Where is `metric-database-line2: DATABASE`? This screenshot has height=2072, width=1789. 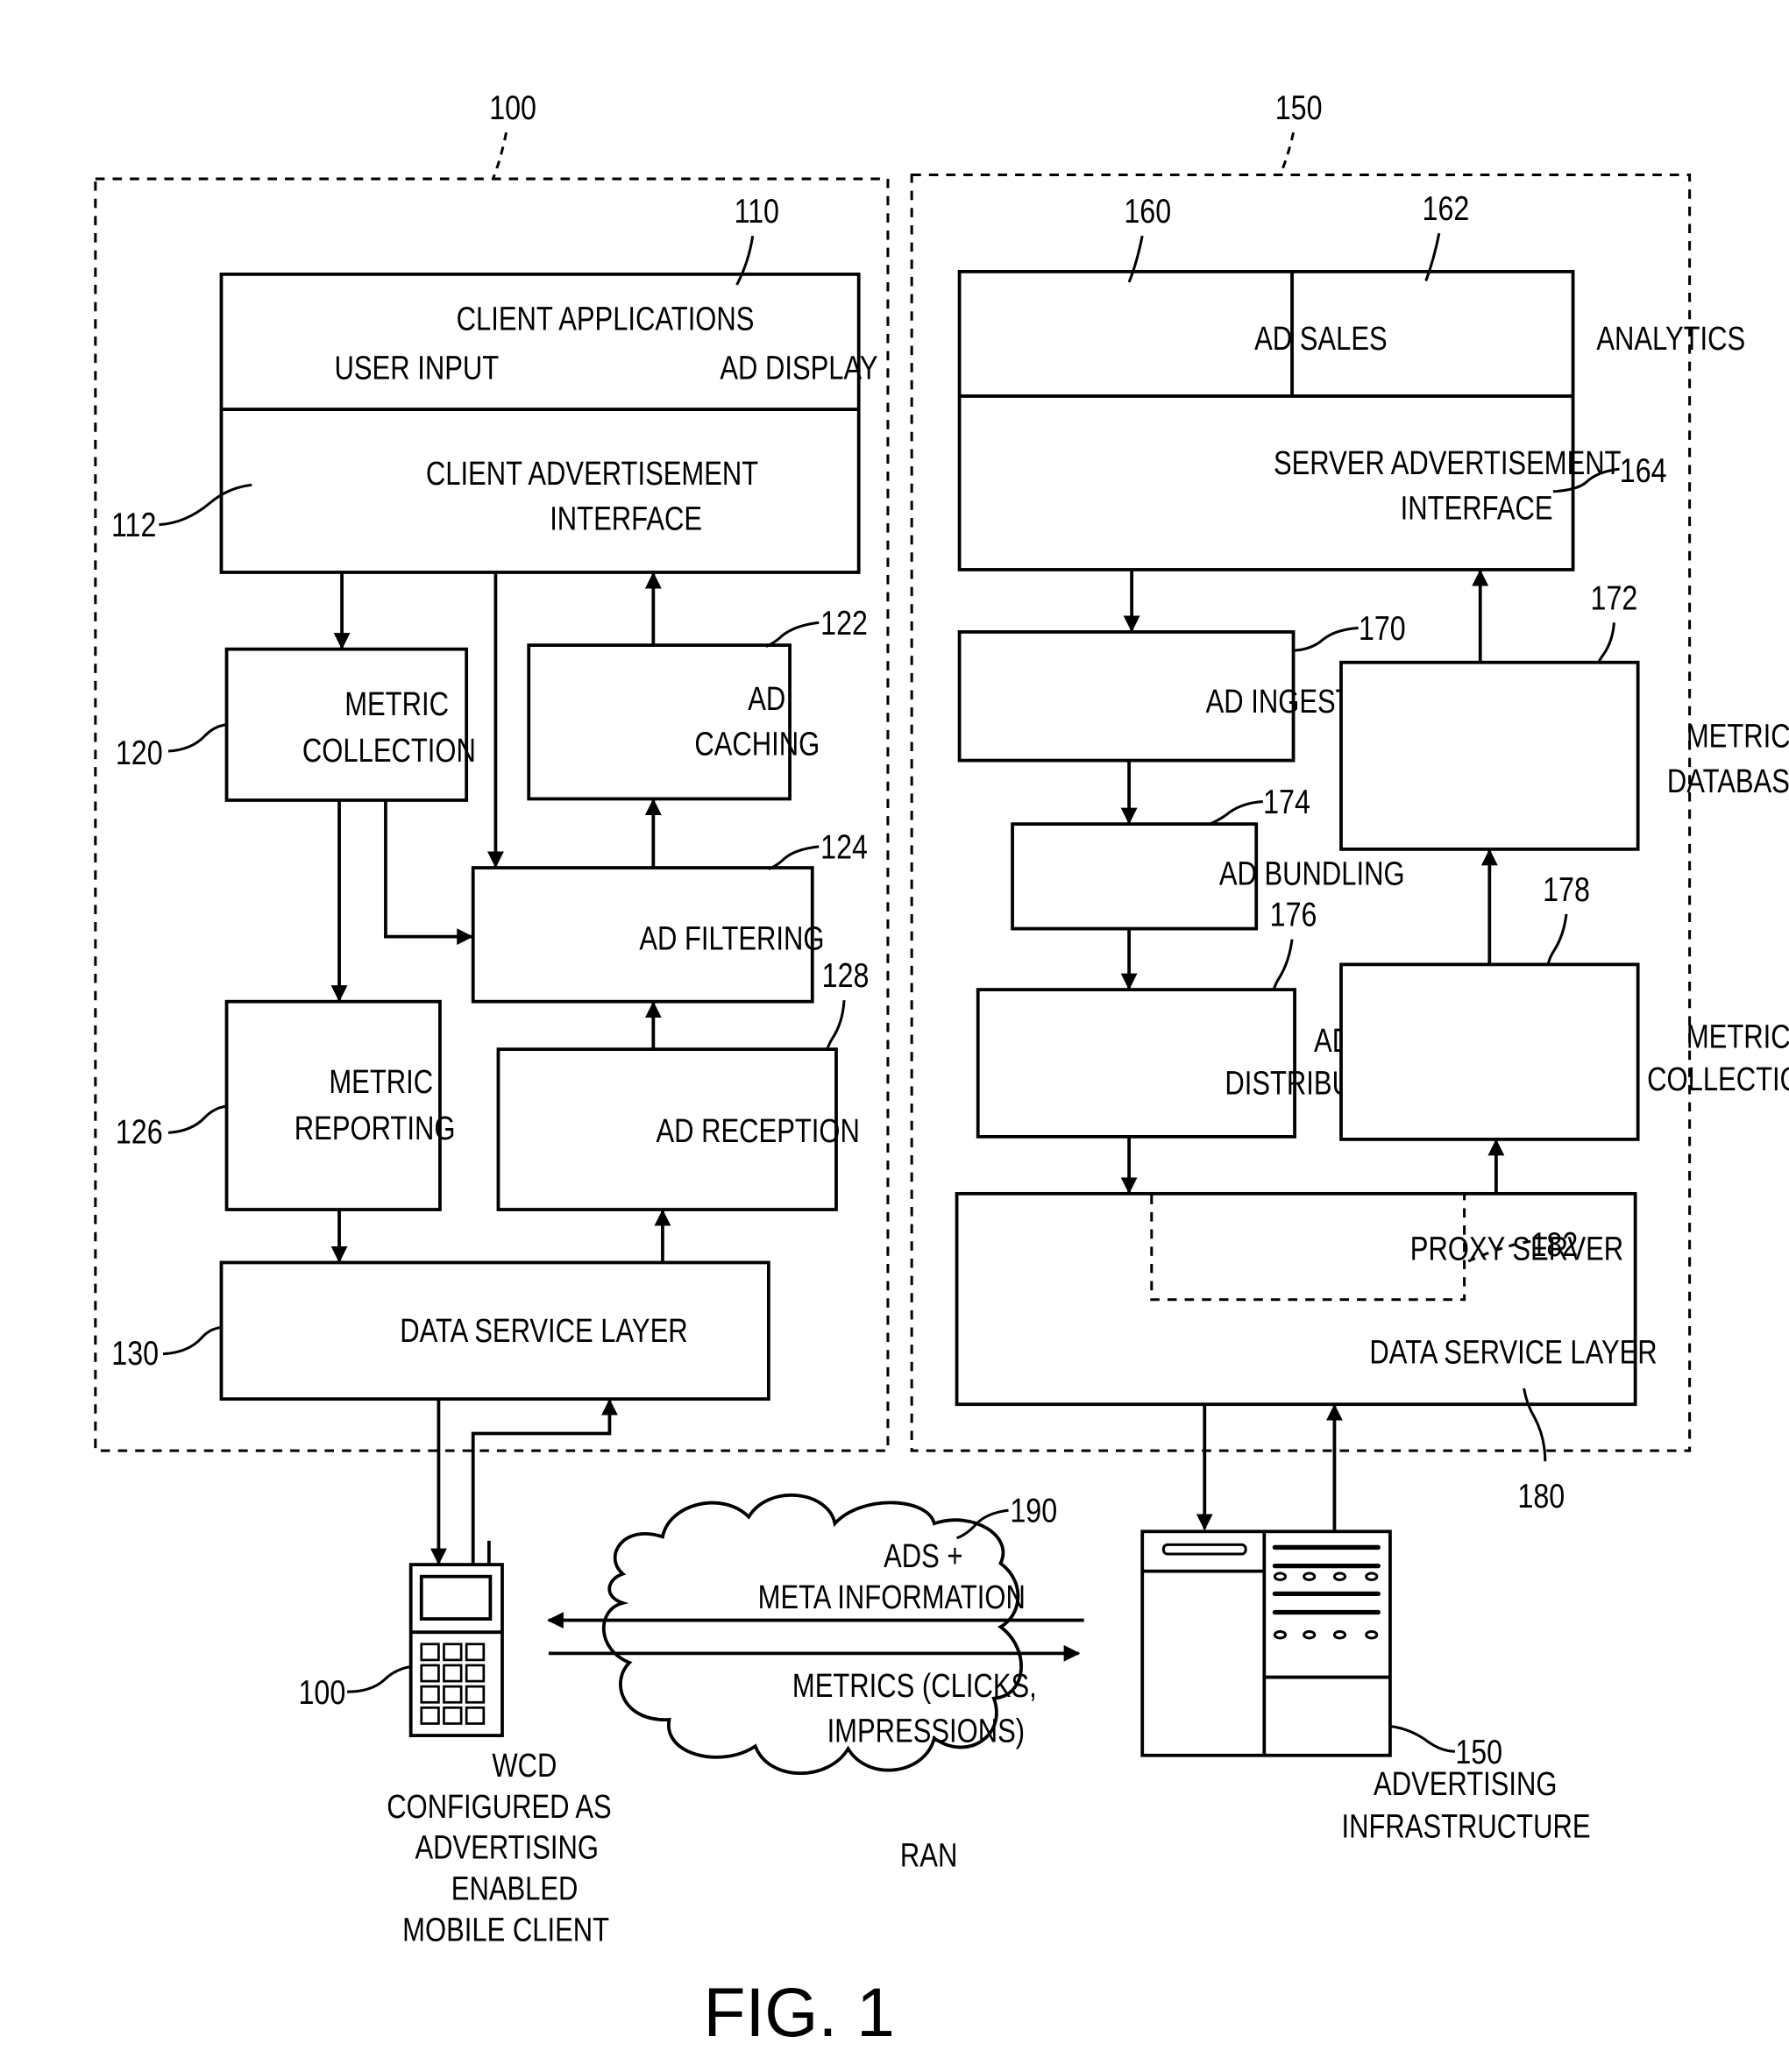 metric-database-line2: DATABASE is located at coordinates (1728, 782).